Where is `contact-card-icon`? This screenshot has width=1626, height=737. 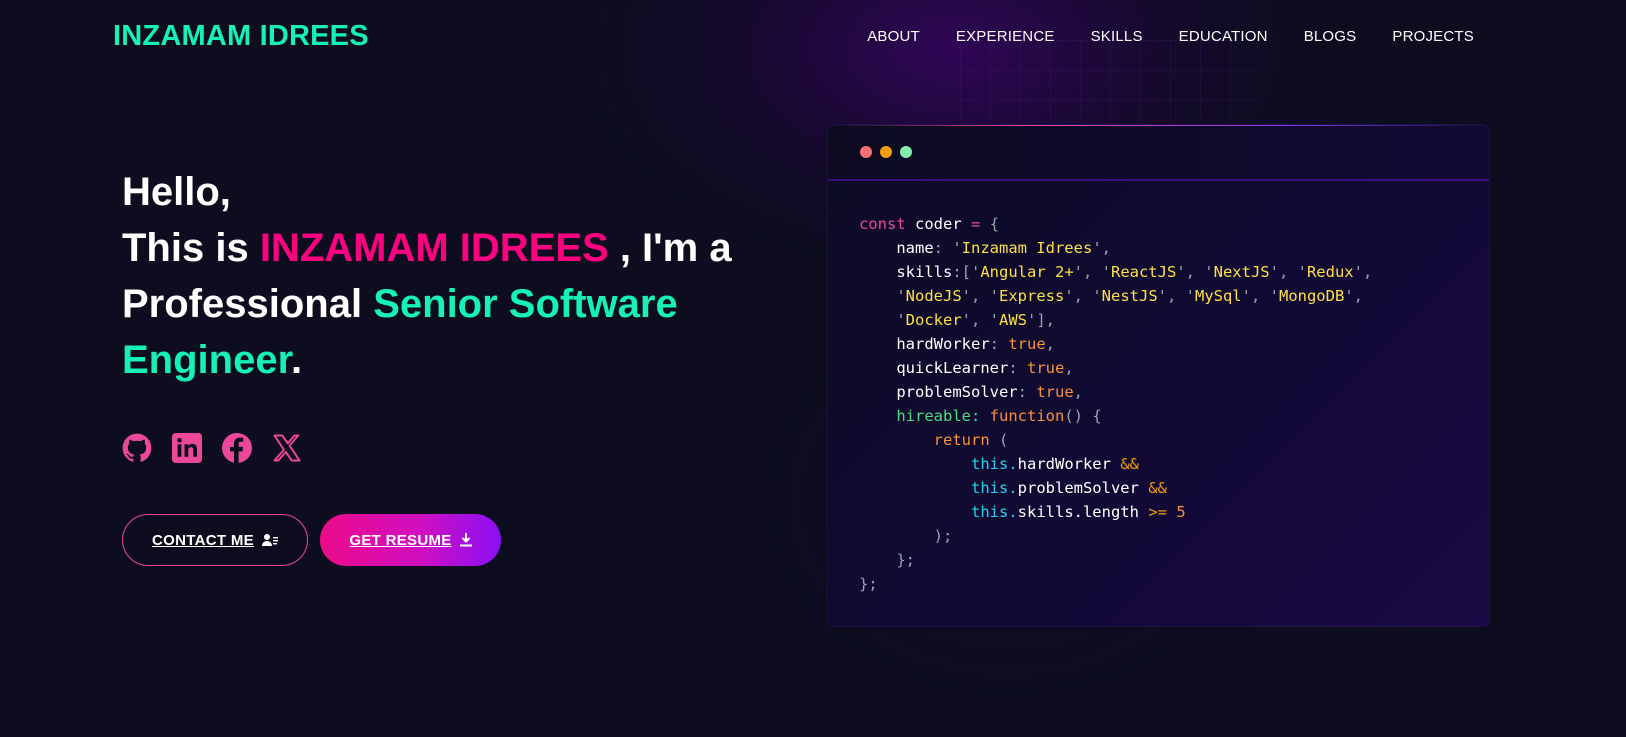
contact-card-icon is located at coordinates (269, 540).